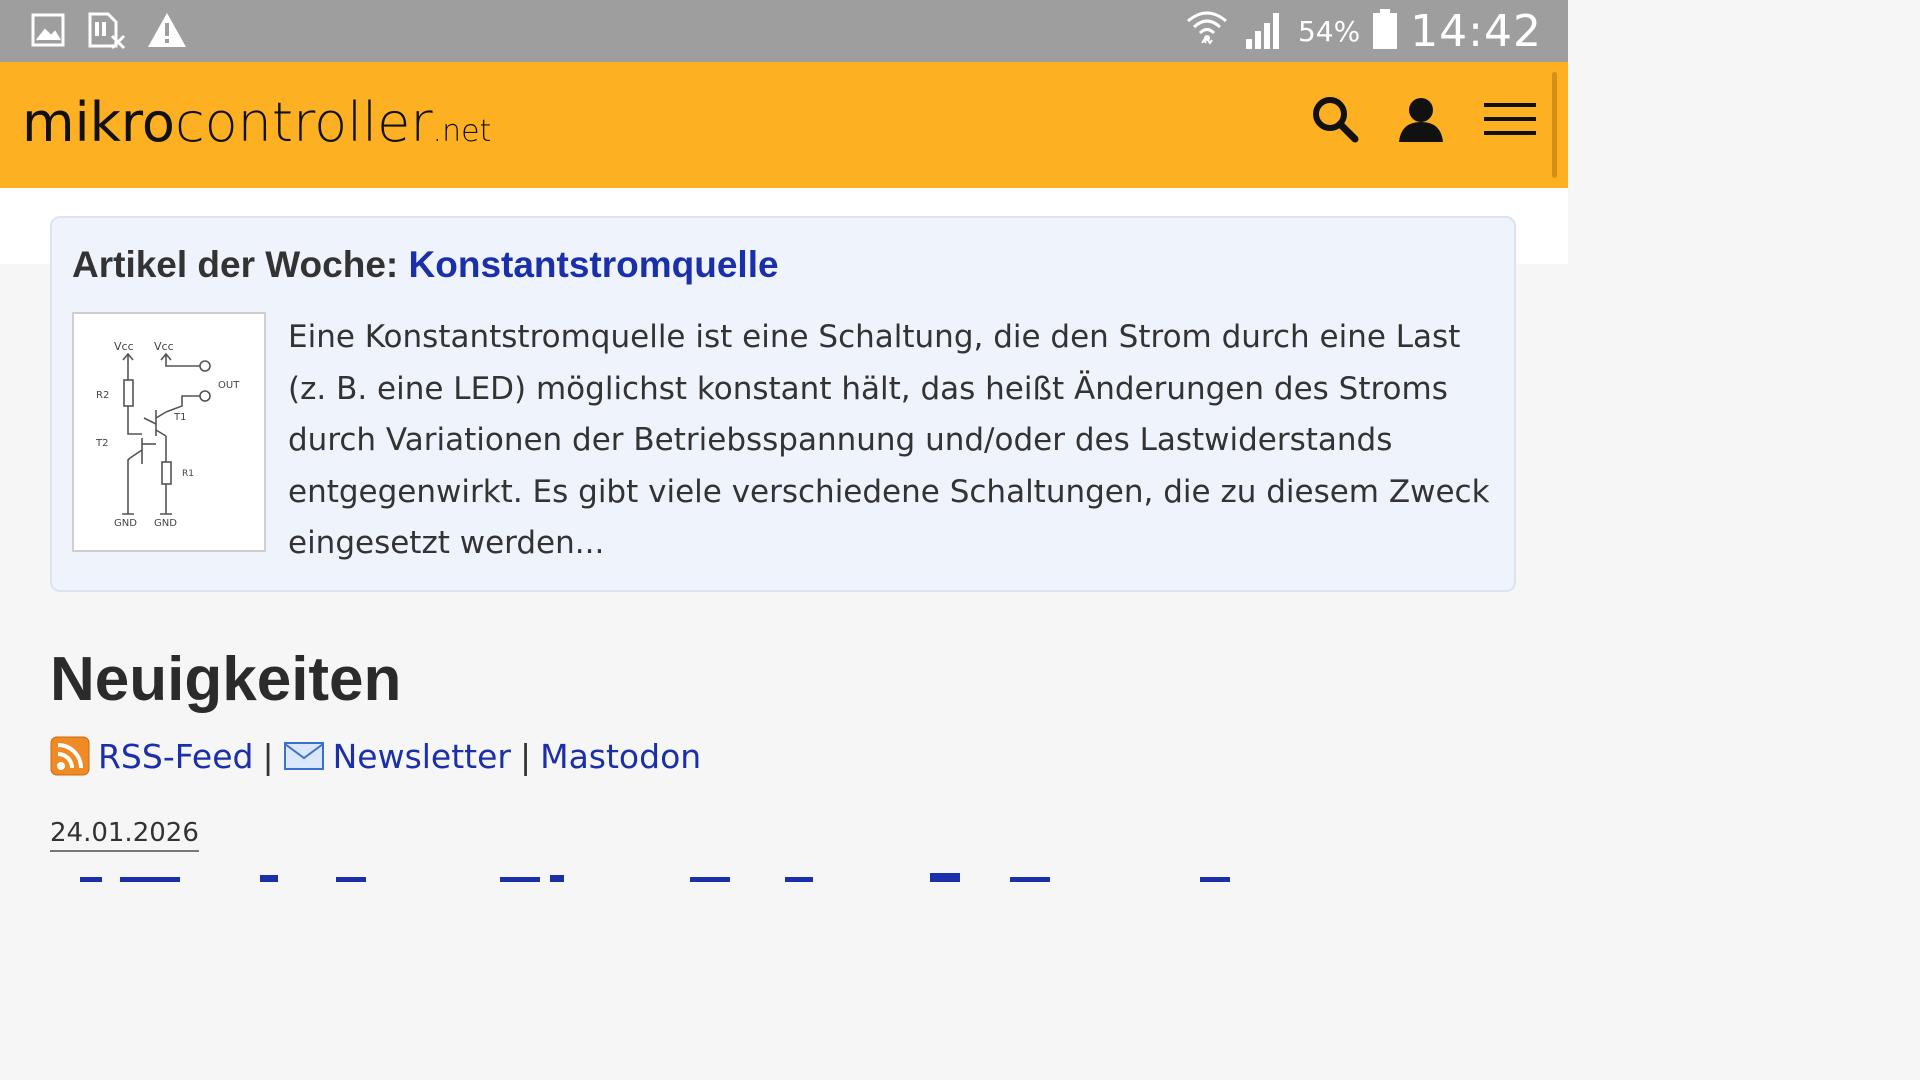 The height and width of the screenshot is (1080, 1920). I want to click on featured-article-link: Konstantstromquelle, so click(594, 264).